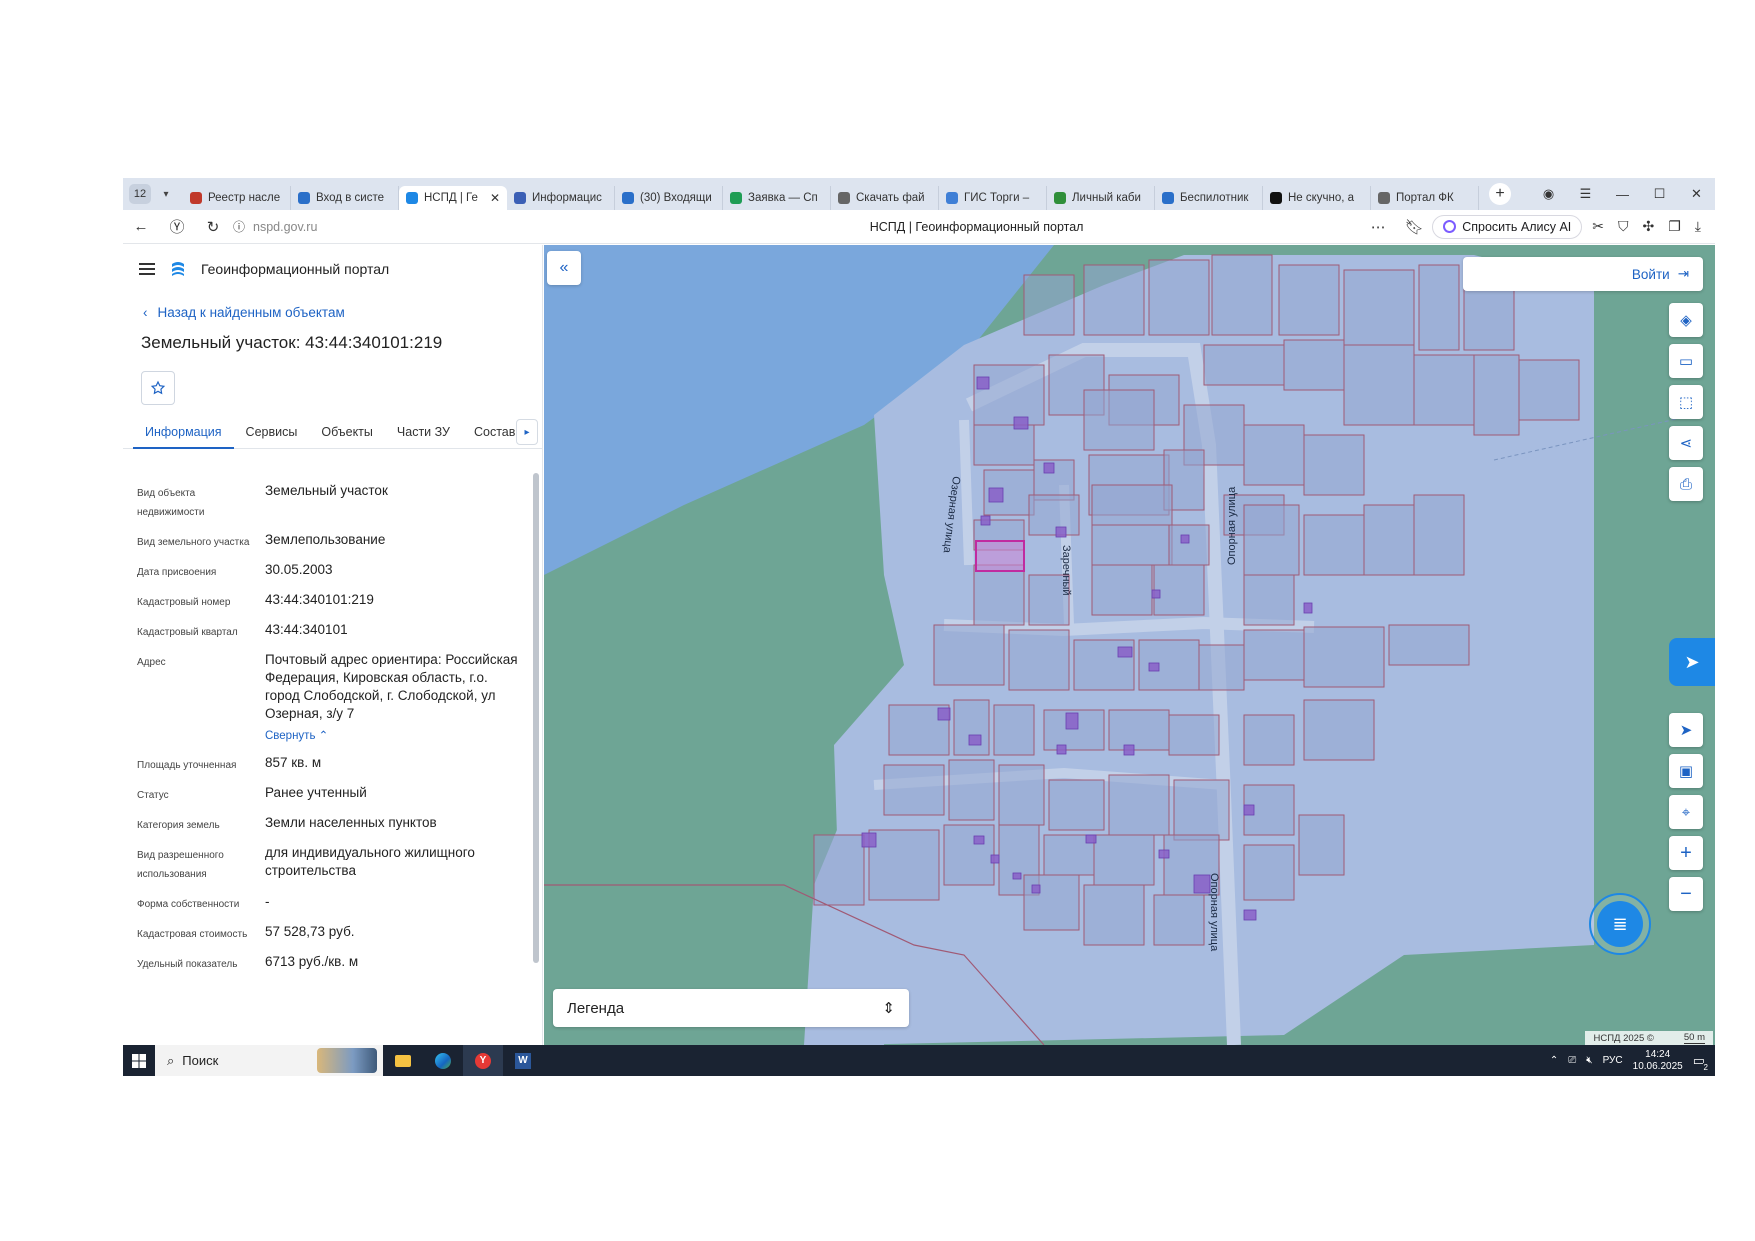  Describe the element at coordinates (1378, 227) in the screenshot. I see `more-icon: ⋯` at that location.